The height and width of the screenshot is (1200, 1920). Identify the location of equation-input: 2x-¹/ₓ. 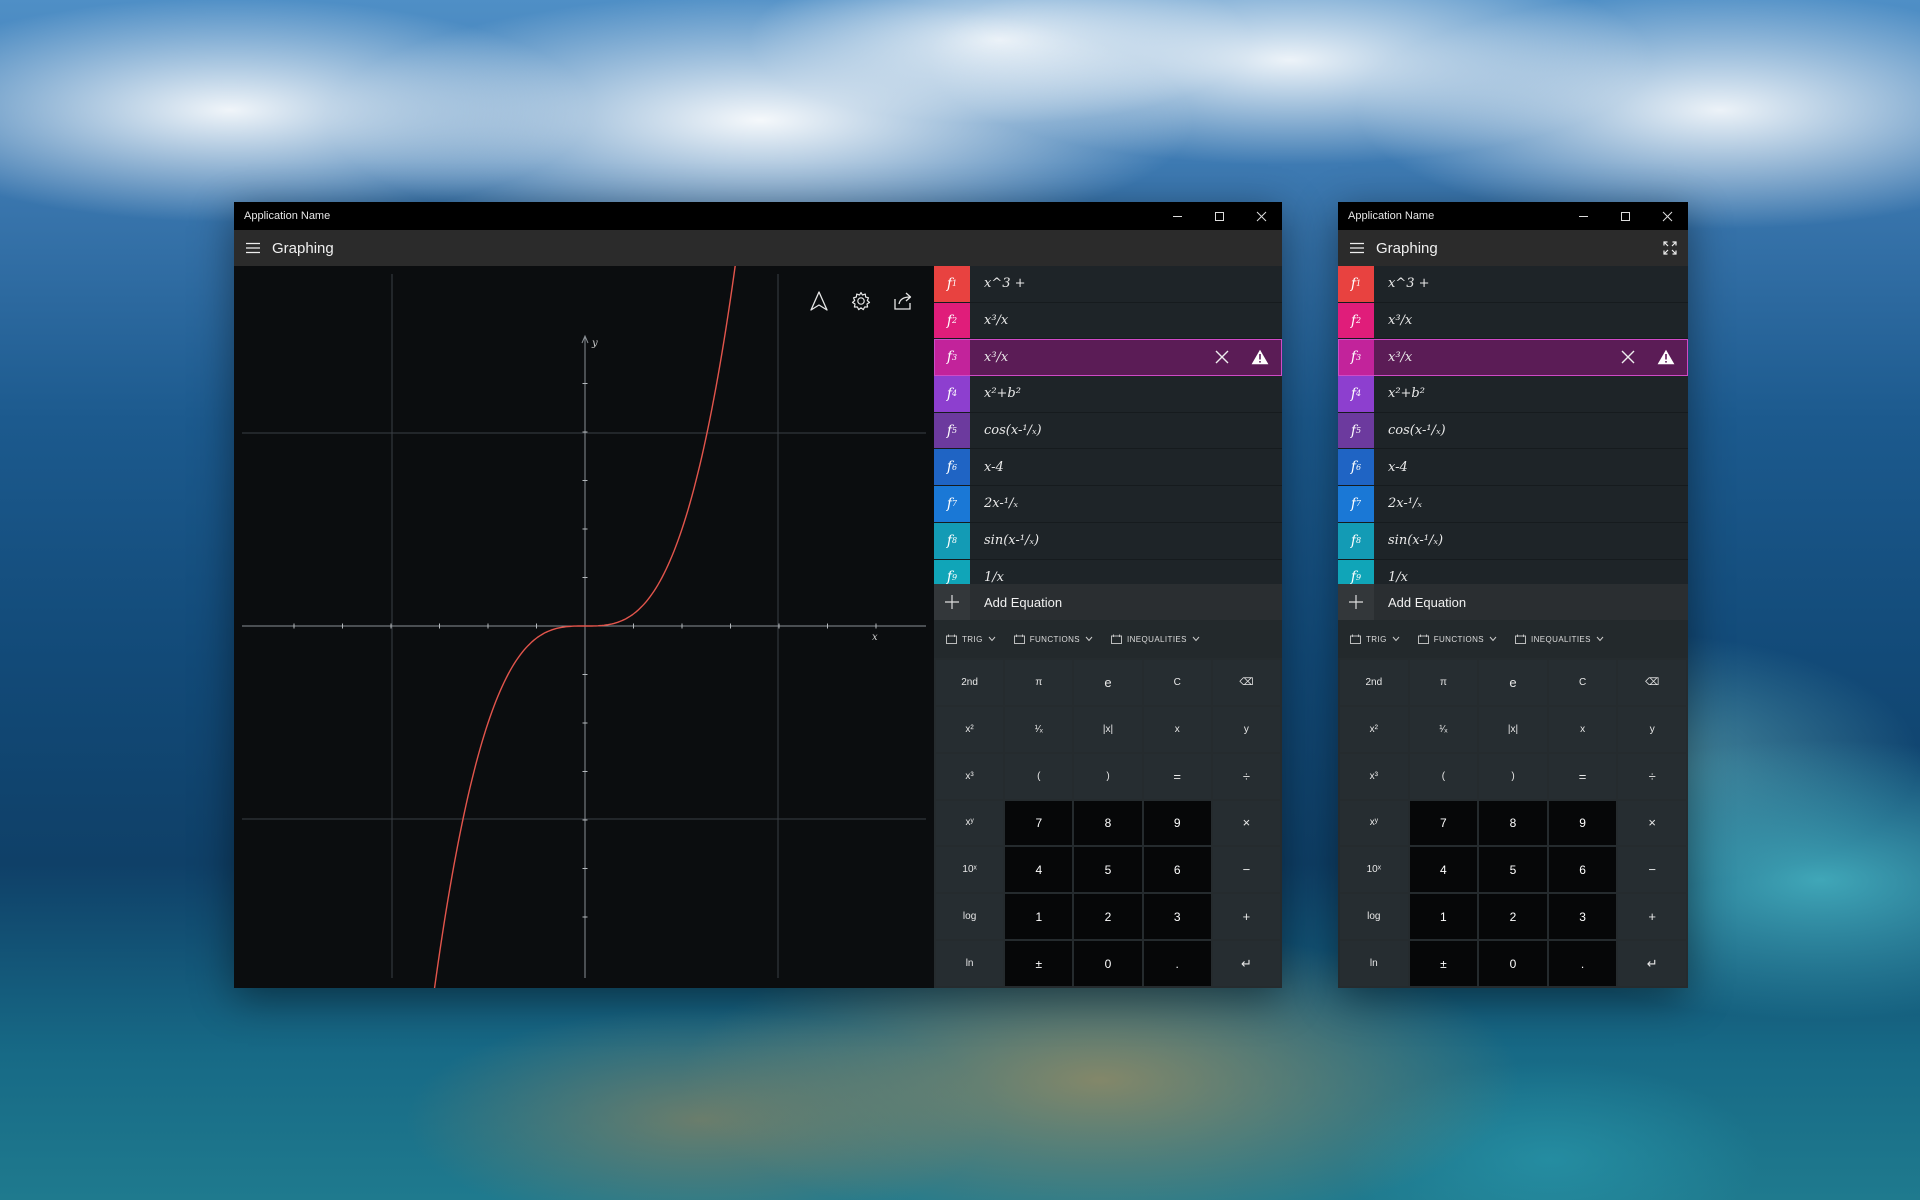
(1531, 503).